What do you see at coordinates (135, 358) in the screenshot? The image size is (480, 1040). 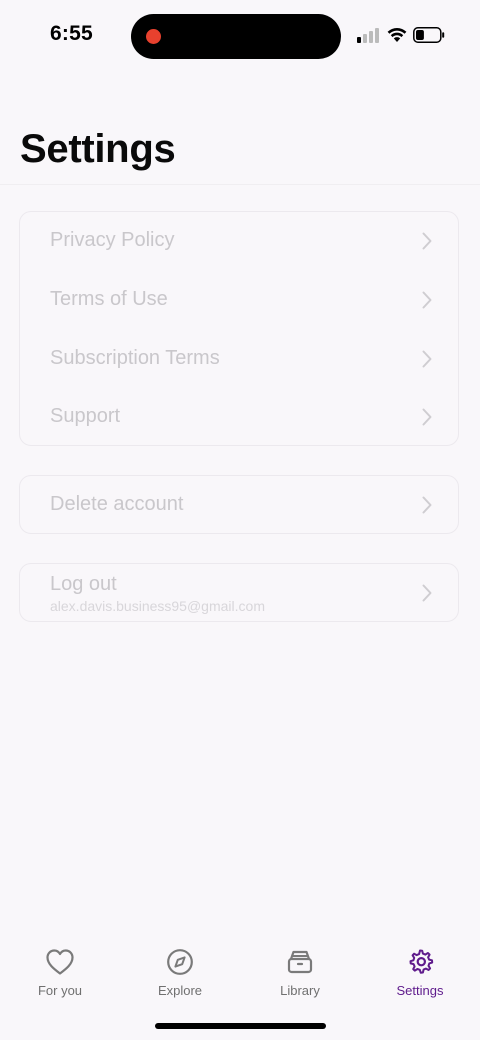 I see `row-label: Subscription Terms` at bounding box center [135, 358].